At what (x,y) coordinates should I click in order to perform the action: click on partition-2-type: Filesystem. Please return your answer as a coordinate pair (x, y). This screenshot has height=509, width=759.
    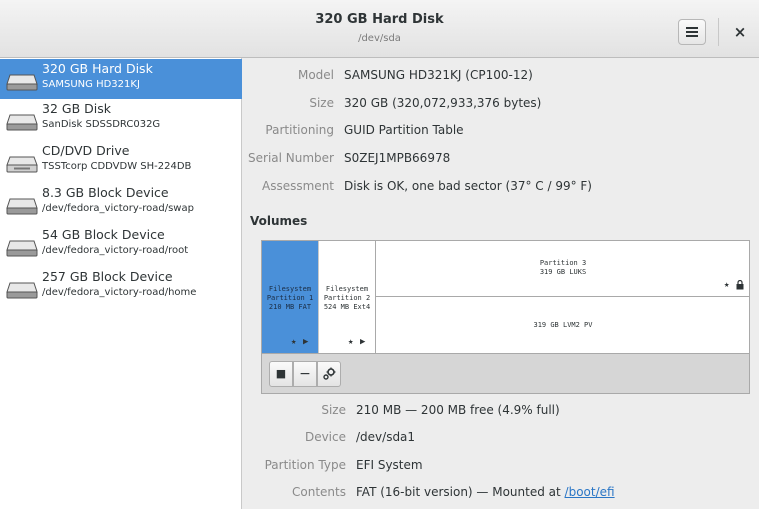
    Looking at the image, I should click on (347, 289).